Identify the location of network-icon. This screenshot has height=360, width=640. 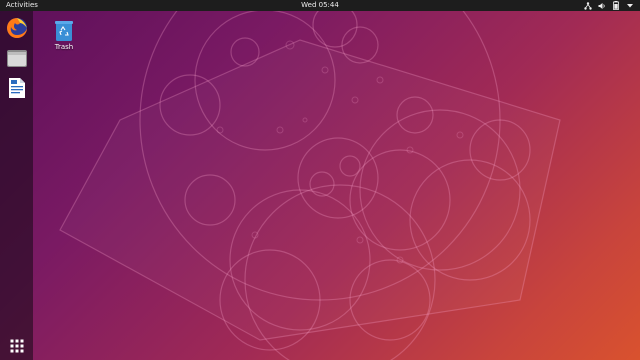
(588, 5).